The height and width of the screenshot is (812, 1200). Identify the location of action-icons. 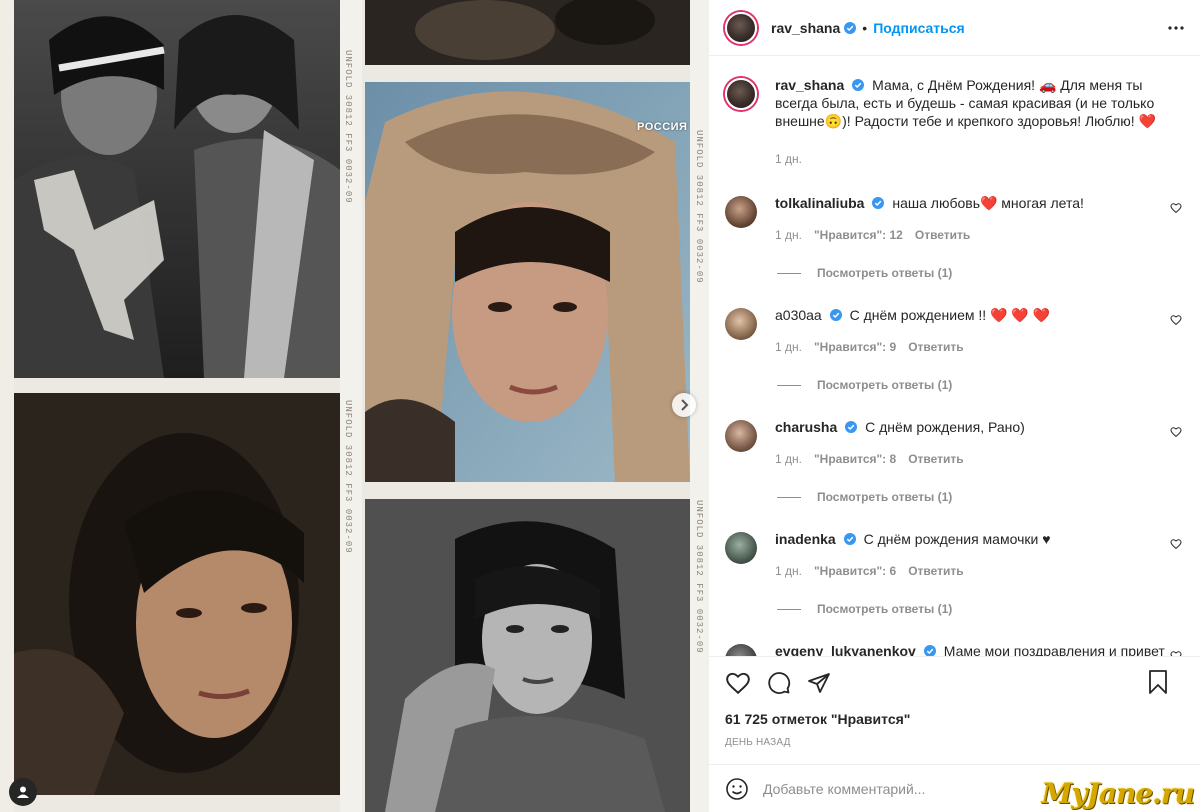
(954, 683).